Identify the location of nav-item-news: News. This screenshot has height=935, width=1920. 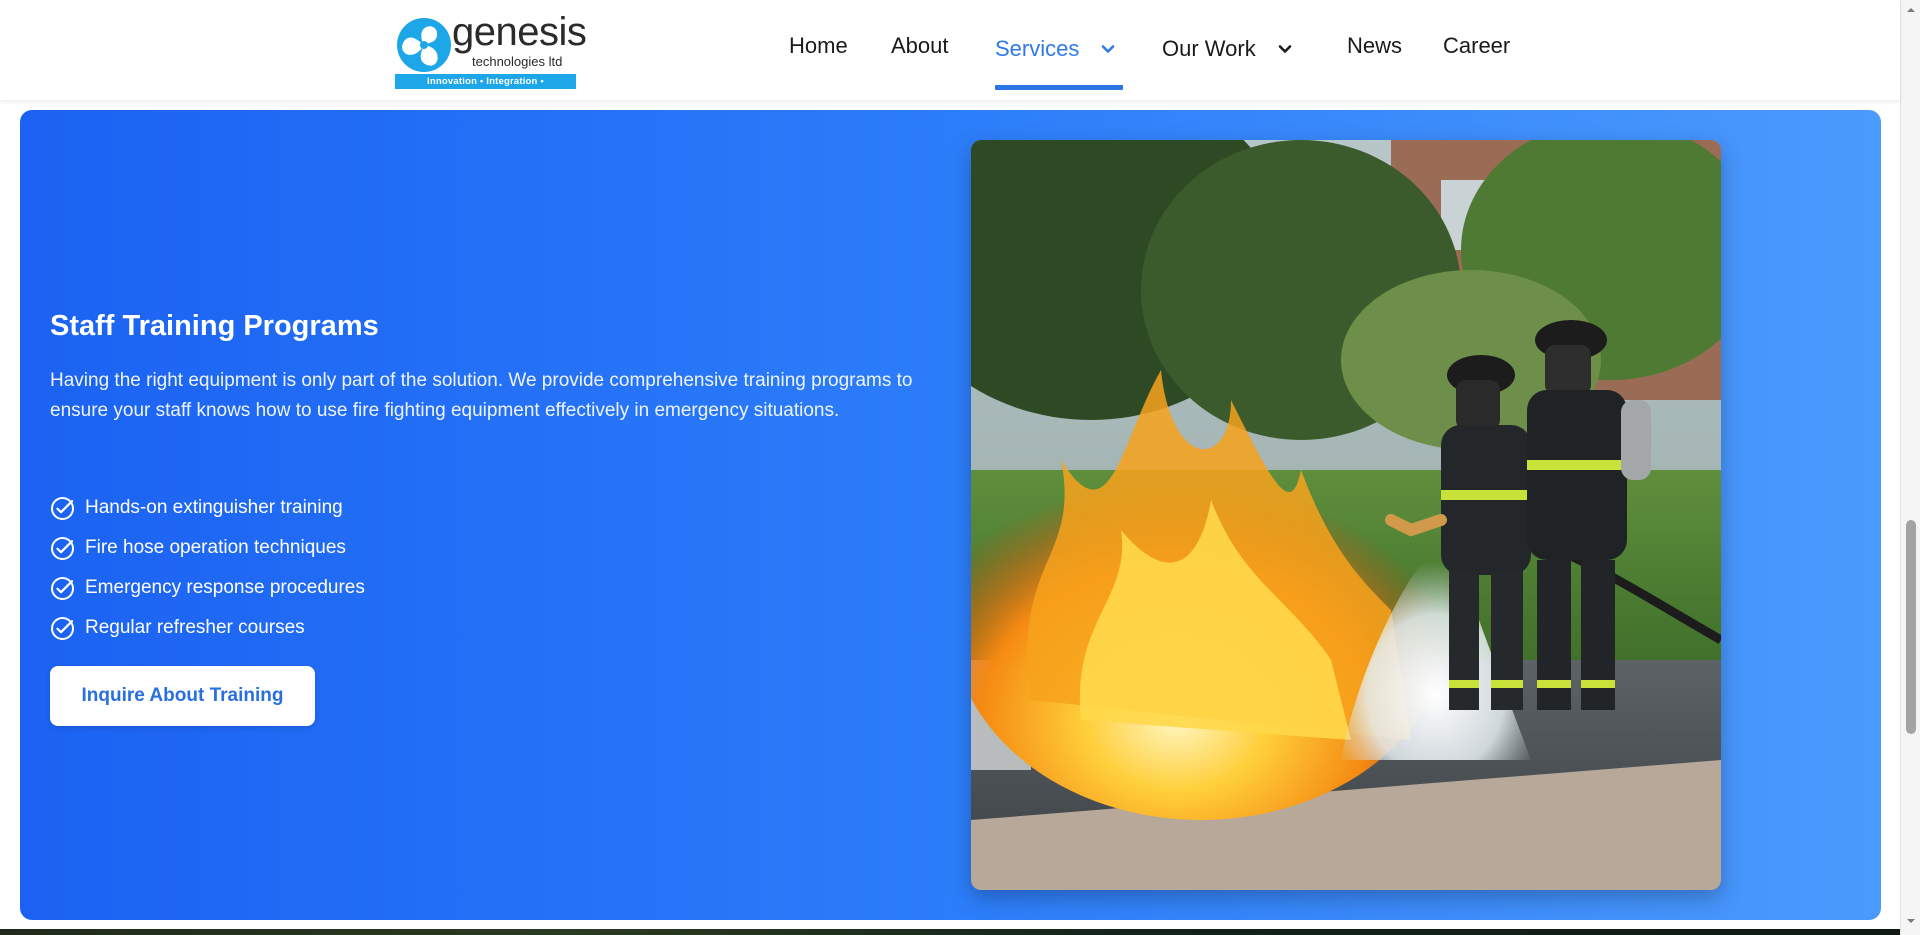
(1374, 46).